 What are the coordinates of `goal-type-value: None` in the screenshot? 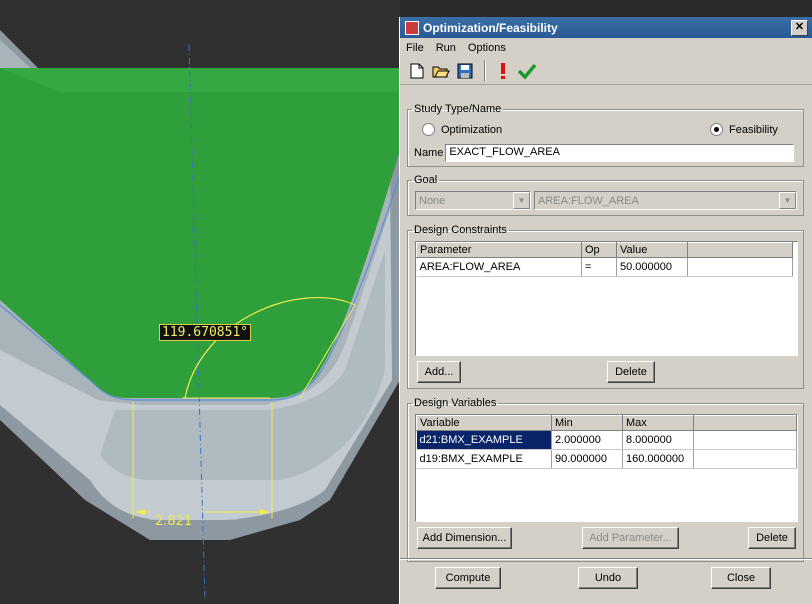 It's located at (432, 200).